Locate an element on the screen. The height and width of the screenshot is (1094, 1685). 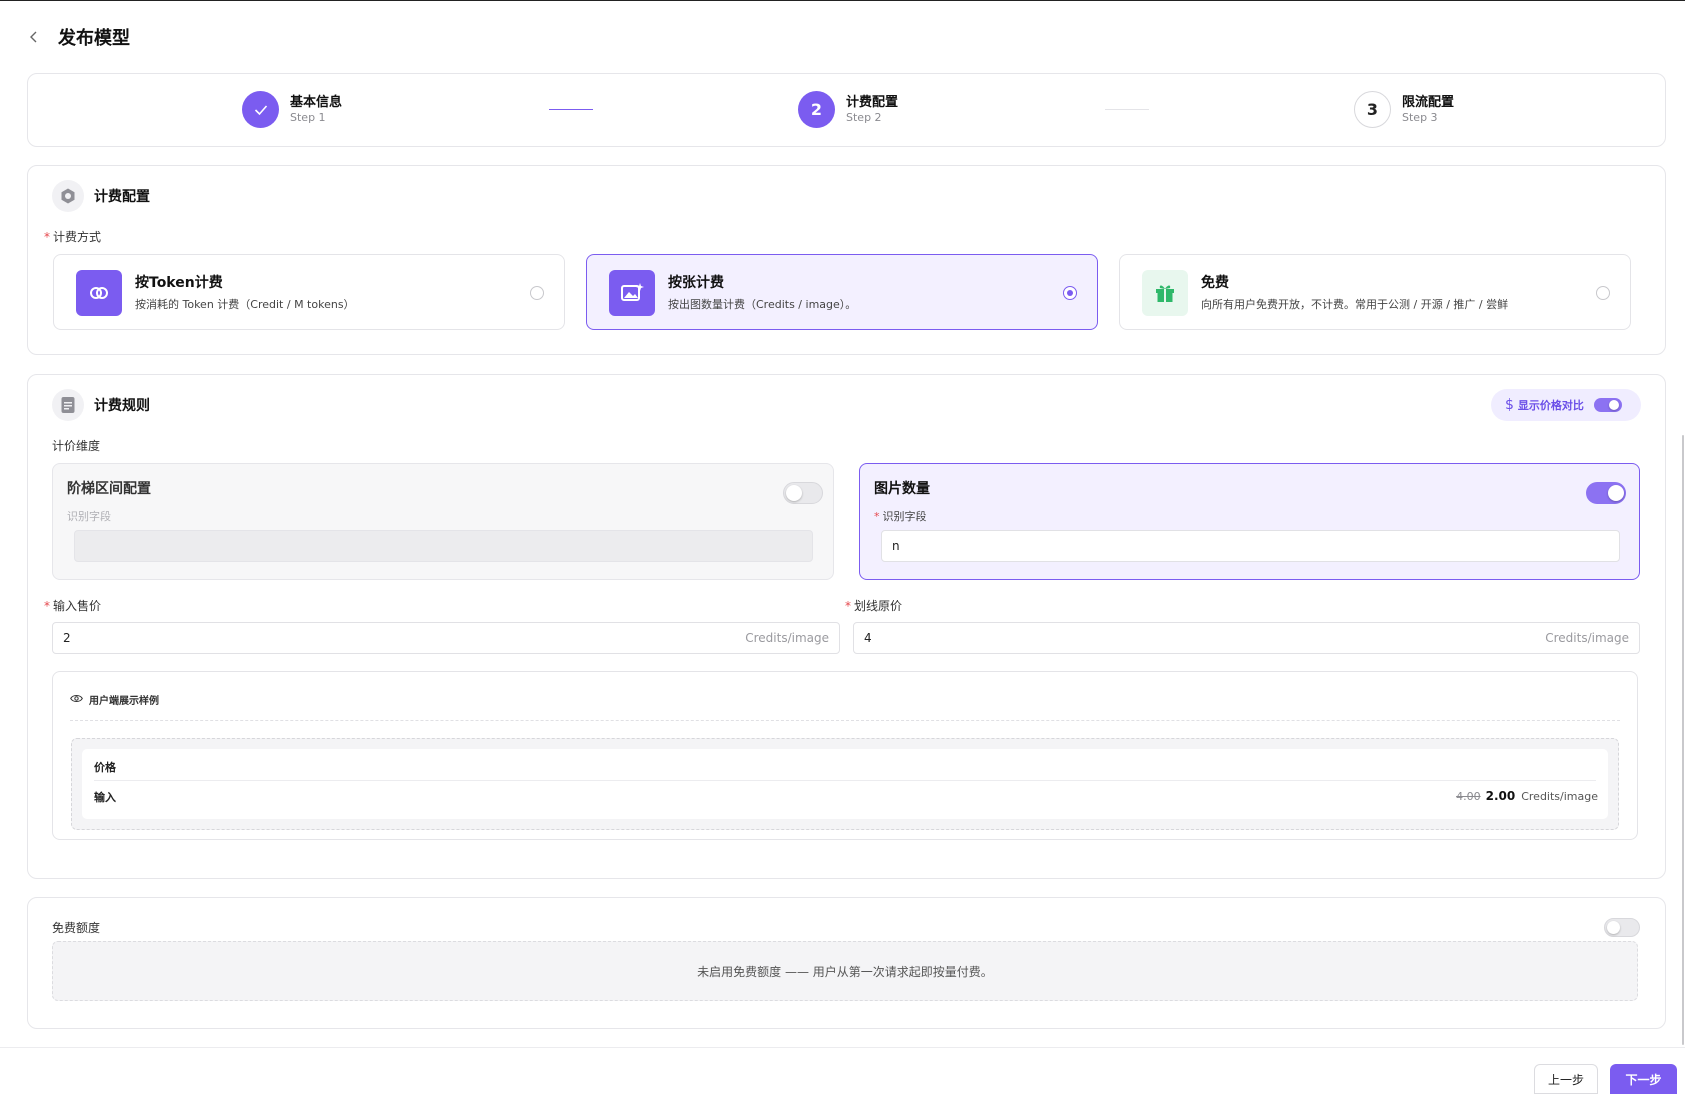
billing-option-desc: 按出图数量计费（Credits / image）。 is located at coordinates (762, 304).